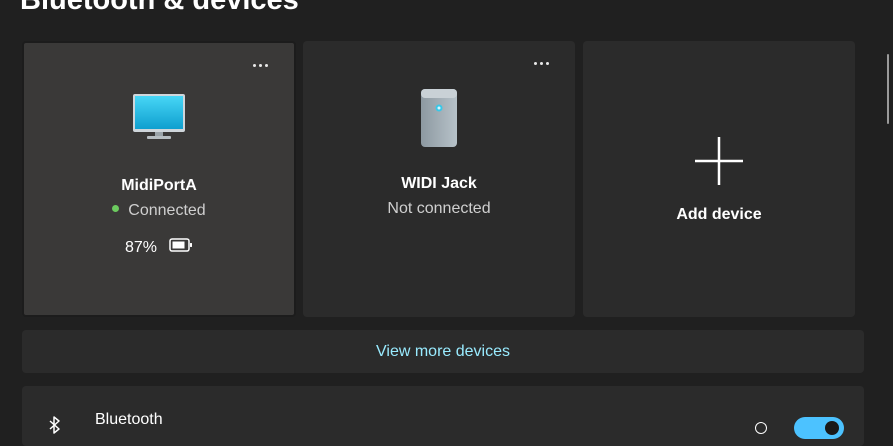 The image size is (893, 446). Describe the element at coordinates (439, 120) in the screenshot. I see `pc-tower-icon` at that location.